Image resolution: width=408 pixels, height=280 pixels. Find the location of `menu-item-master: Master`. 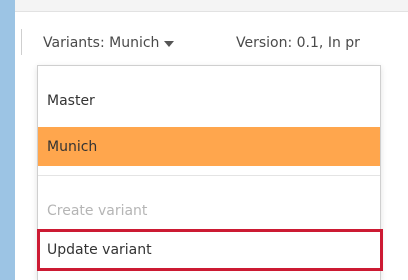

menu-item-master: Master is located at coordinates (209, 100).